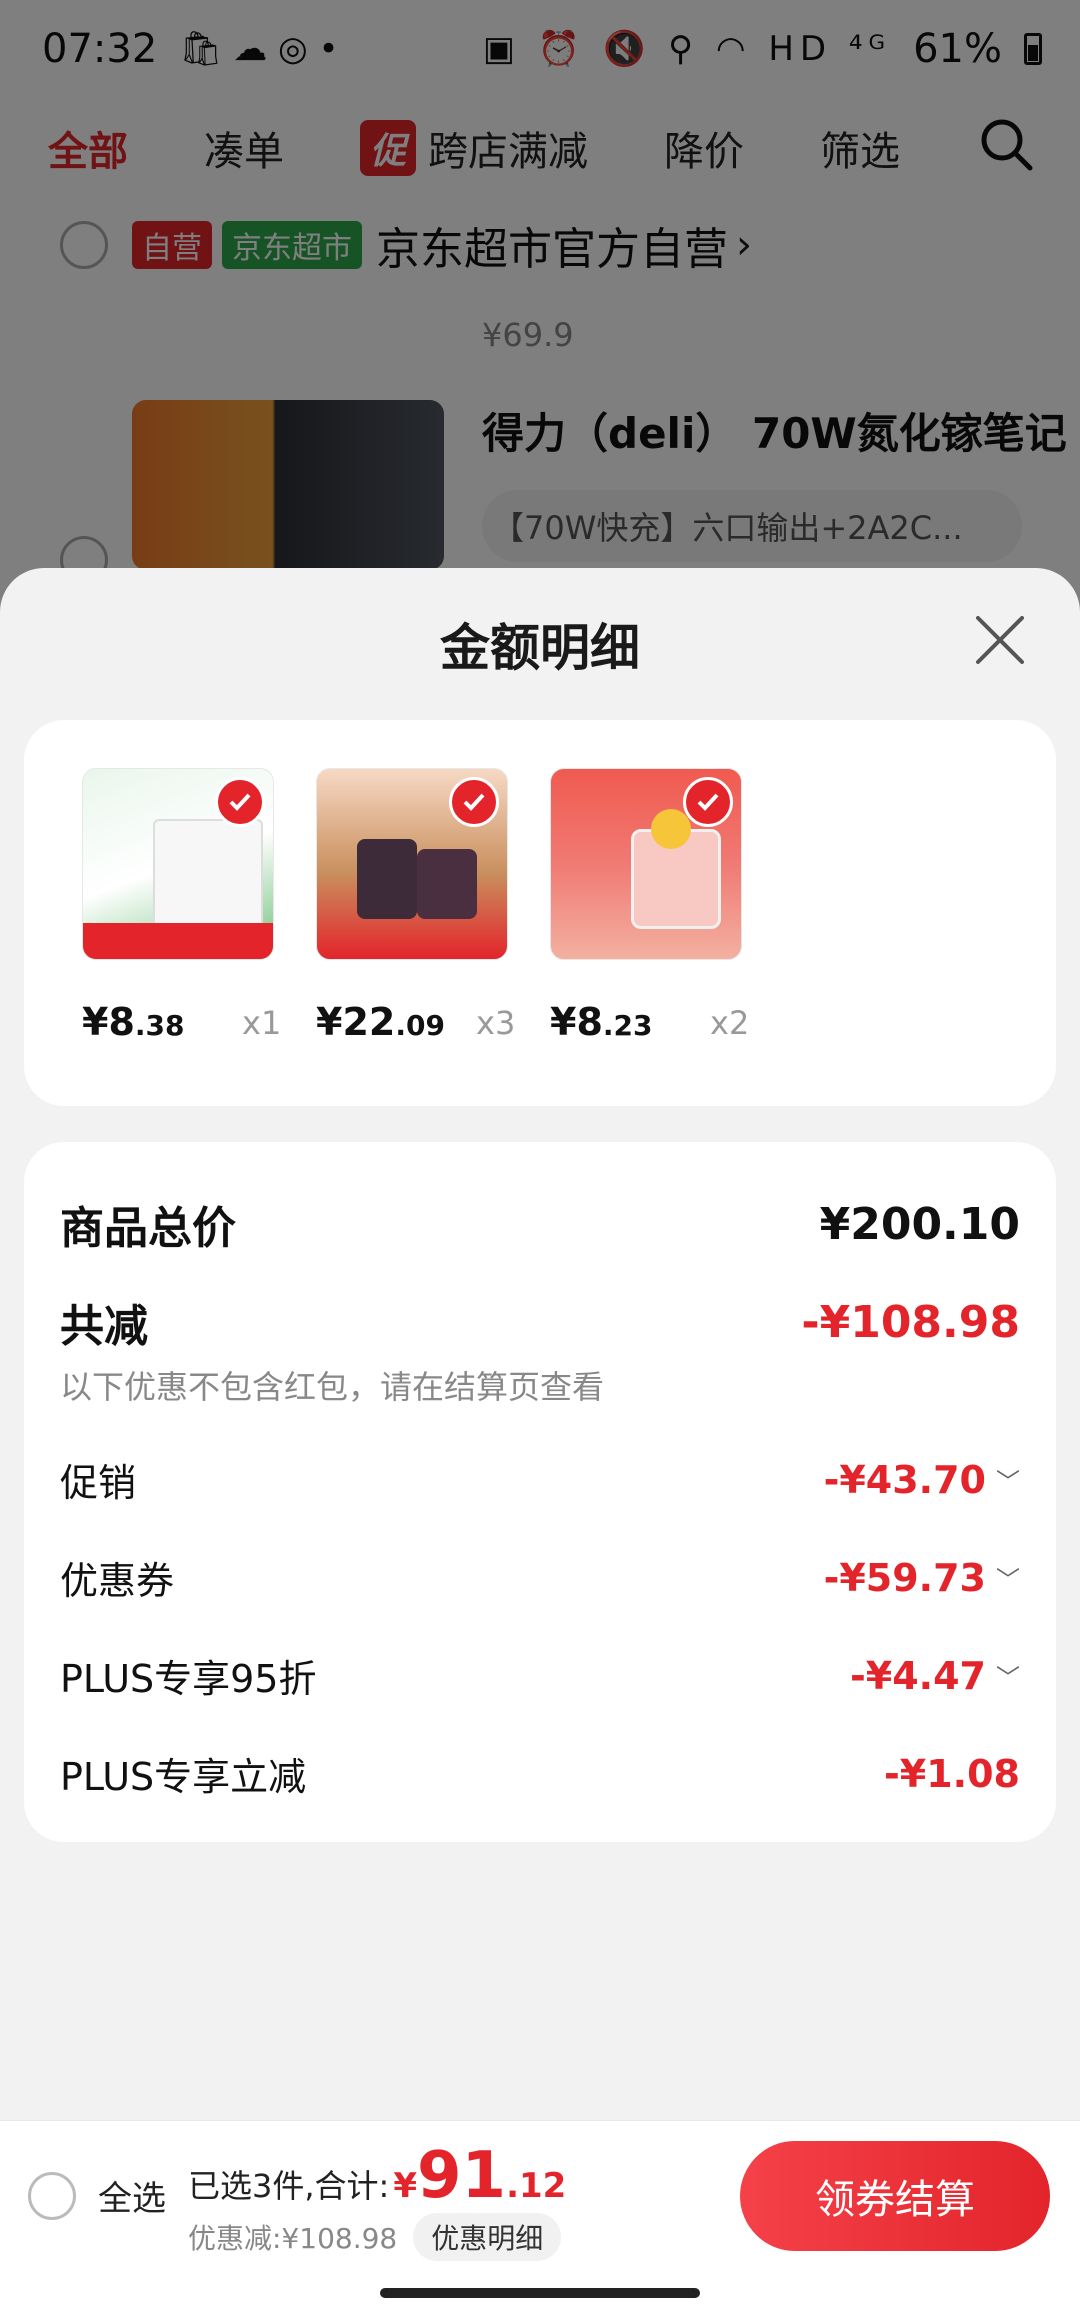 The image size is (1080, 2316). I want to click on item-quantity: x1, so click(262, 1023).